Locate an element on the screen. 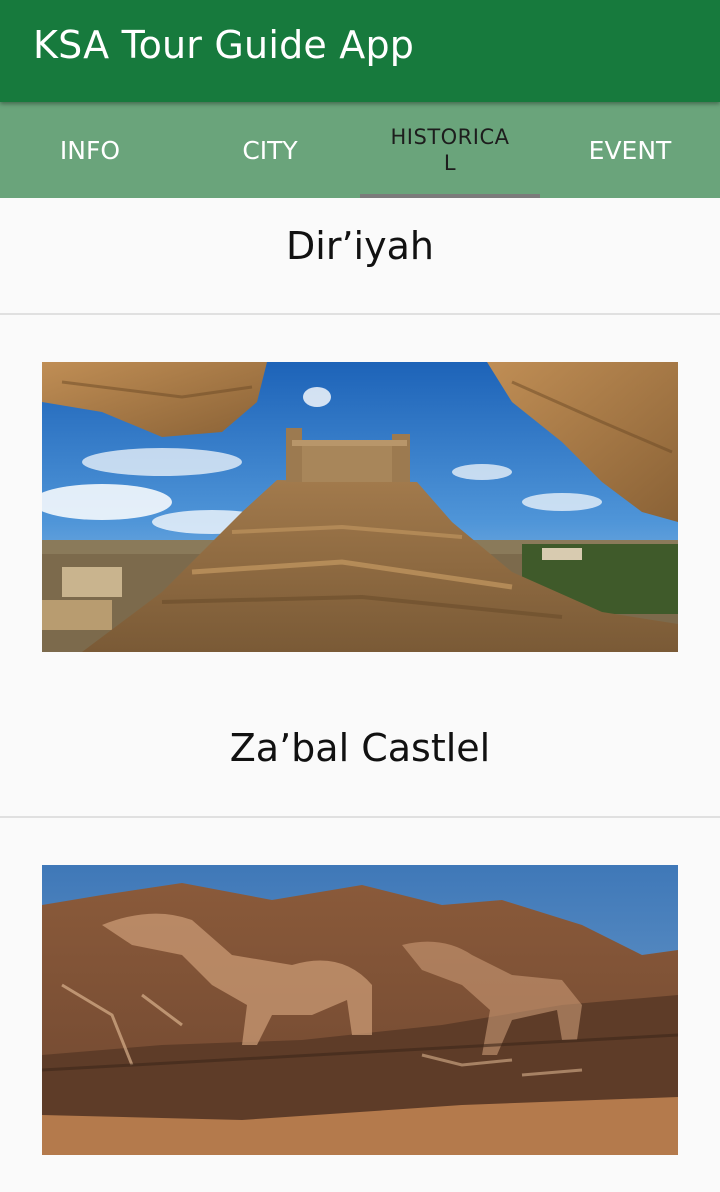 The height and width of the screenshot is (1192, 720). tab-city: CITY is located at coordinates (270, 150).